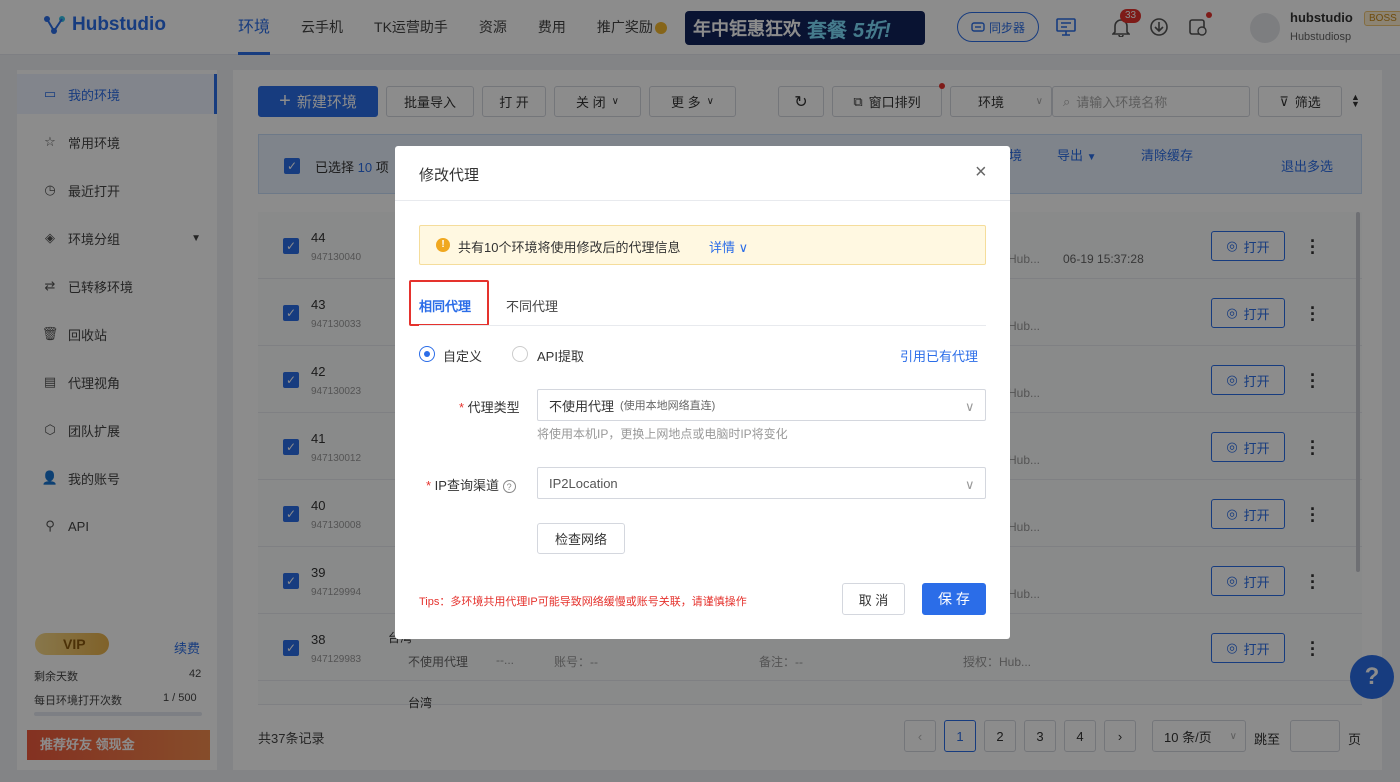 The width and height of the screenshot is (1400, 782). I want to click on notice-bar: ! 共有10个环境将使用修改后的代理信息 详情 ∨, so click(702, 245).